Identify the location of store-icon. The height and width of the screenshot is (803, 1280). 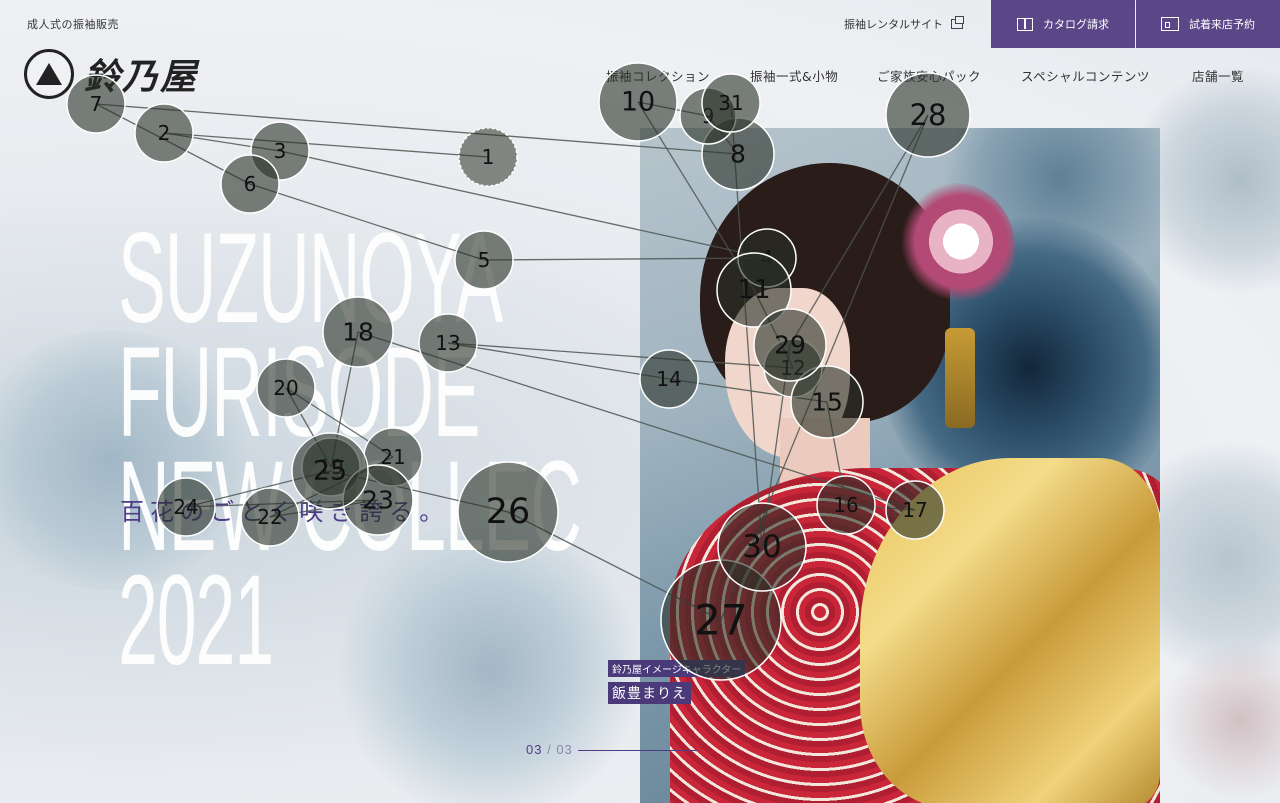
(1170, 24).